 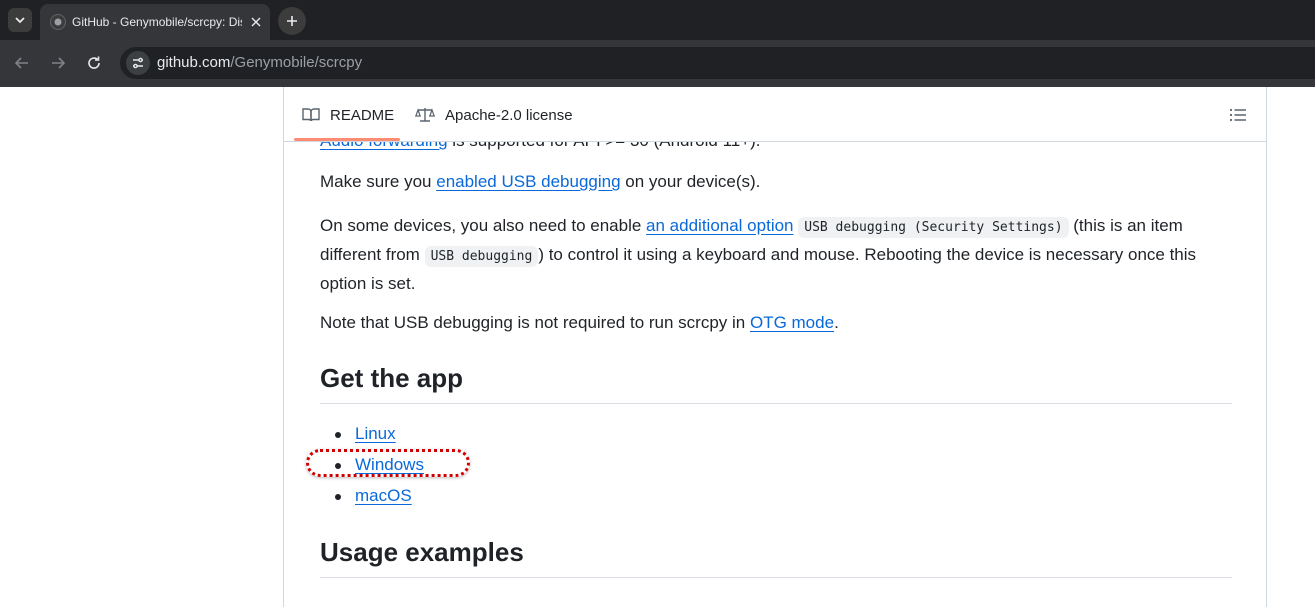 I want to click on site-info-button, so click(x=138, y=63).